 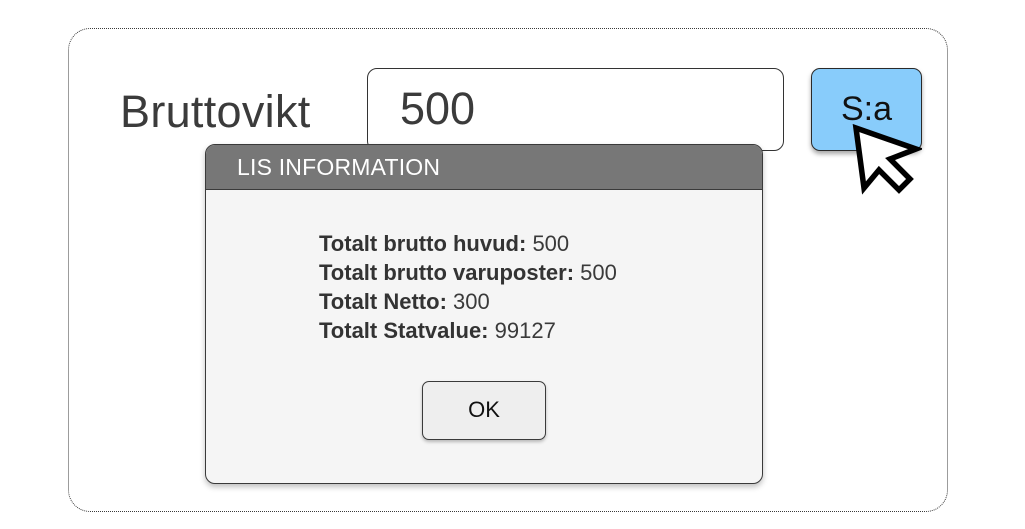 What do you see at coordinates (423, 243) in the screenshot?
I see `info-label: Totalt brutto huvud:` at bounding box center [423, 243].